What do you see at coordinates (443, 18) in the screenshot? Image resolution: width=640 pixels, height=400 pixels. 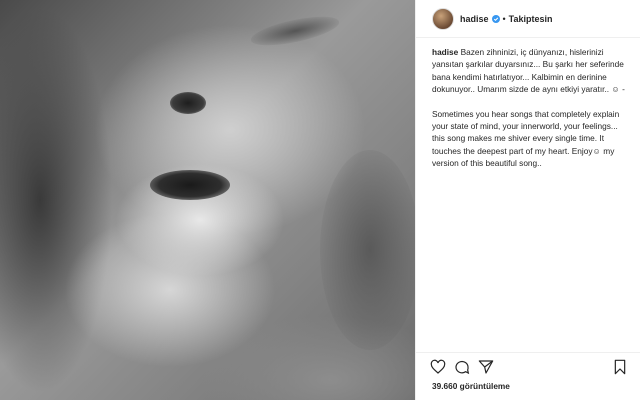 I see `avatar` at bounding box center [443, 18].